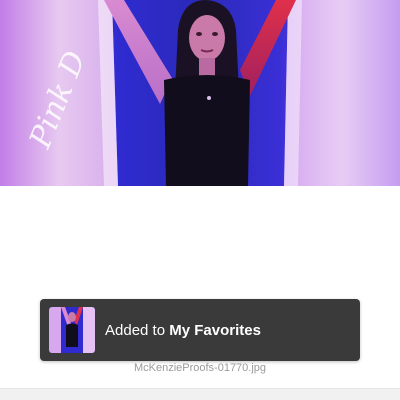 The height and width of the screenshot is (400, 400). What do you see at coordinates (200, 394) in the screenshot?
I see `bottom-bar` at bounding box center [200, 394].